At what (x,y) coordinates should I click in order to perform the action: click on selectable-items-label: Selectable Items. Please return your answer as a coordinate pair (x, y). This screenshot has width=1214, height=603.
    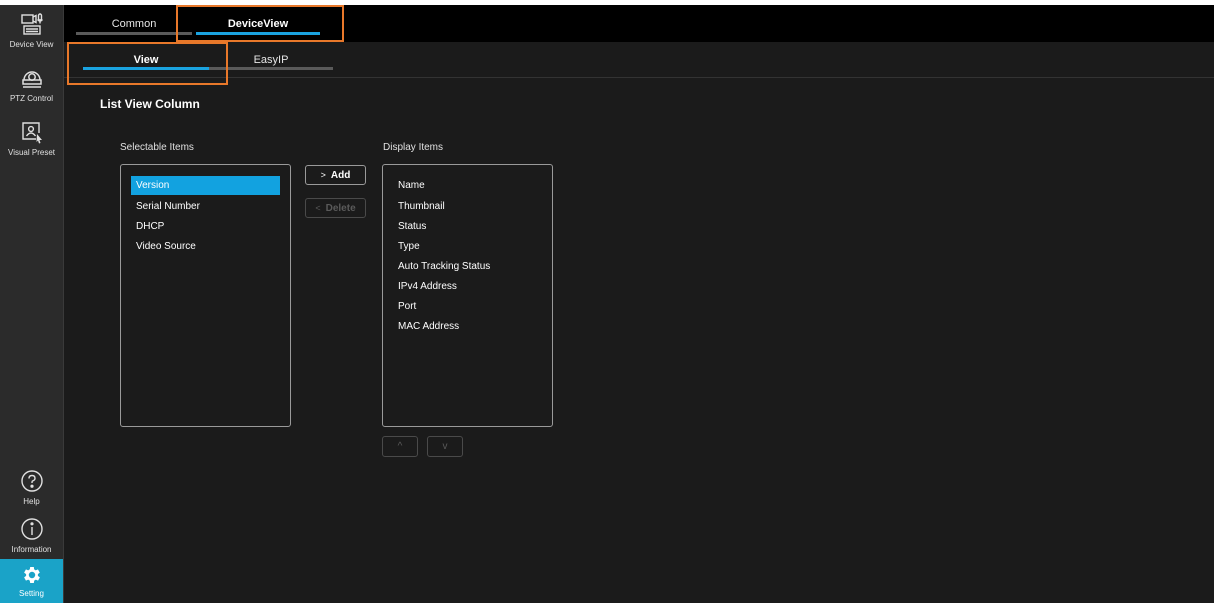
    Looking at the image, I should click on (157, 147).